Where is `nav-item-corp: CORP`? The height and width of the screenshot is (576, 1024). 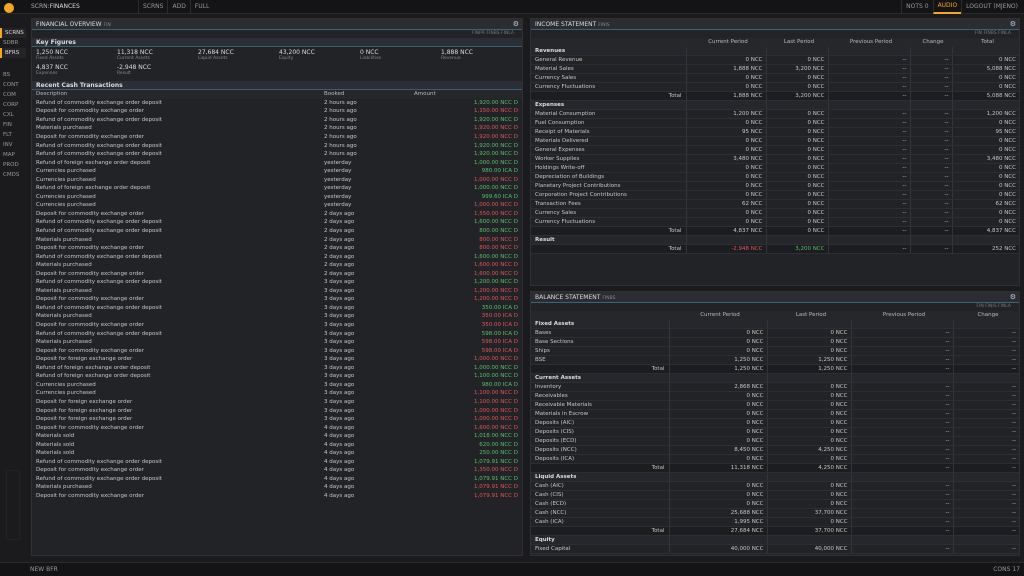
nav-item-corp: CORP is located at coordinates (13, 105).